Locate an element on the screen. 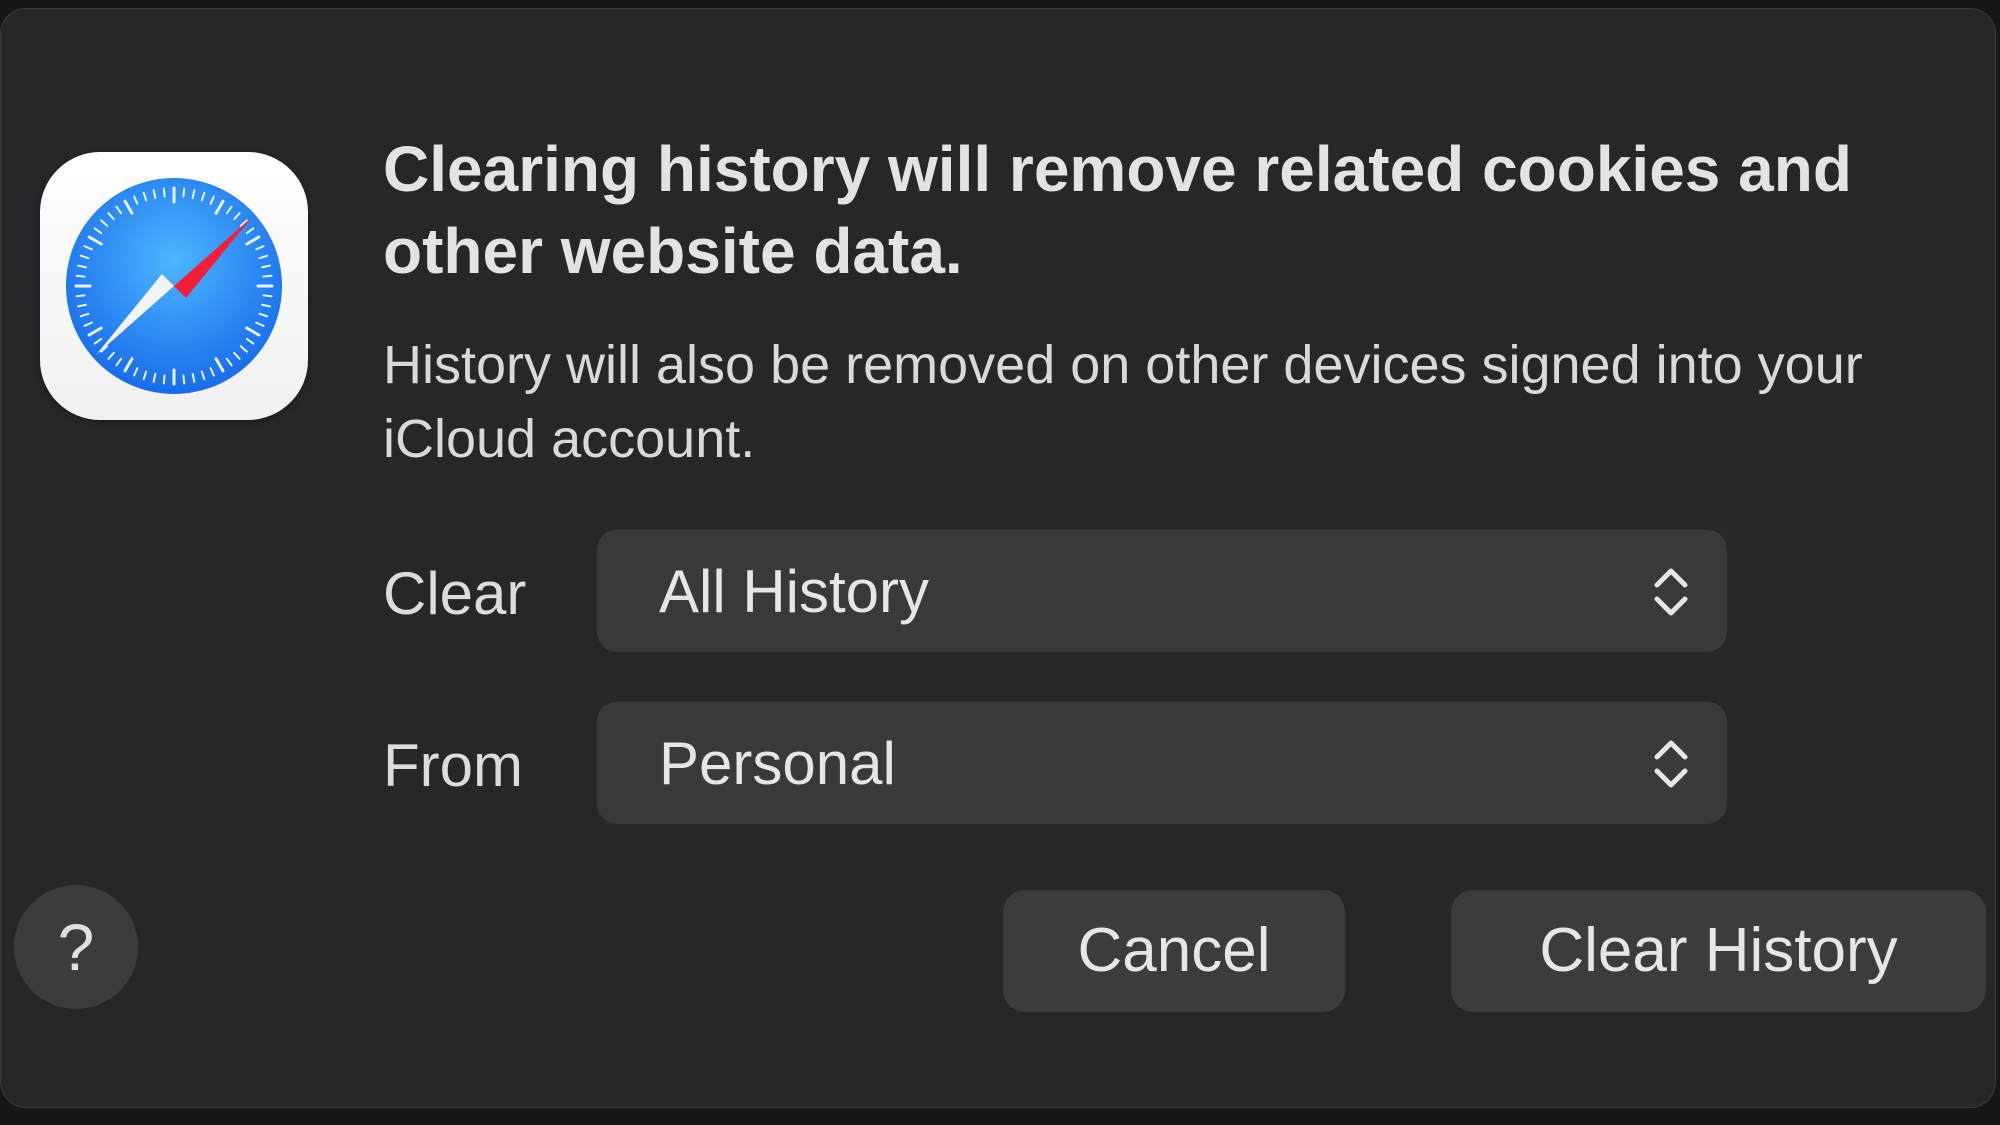 Image resolution: width=2000 pixels, height=1125 pixels. clear-history-button: Clear History is located at coordinates (1718, 951).